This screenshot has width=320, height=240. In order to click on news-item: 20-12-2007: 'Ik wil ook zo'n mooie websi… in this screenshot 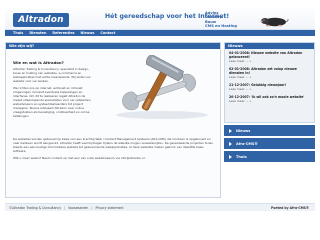, I will do `click(270, 100)`.